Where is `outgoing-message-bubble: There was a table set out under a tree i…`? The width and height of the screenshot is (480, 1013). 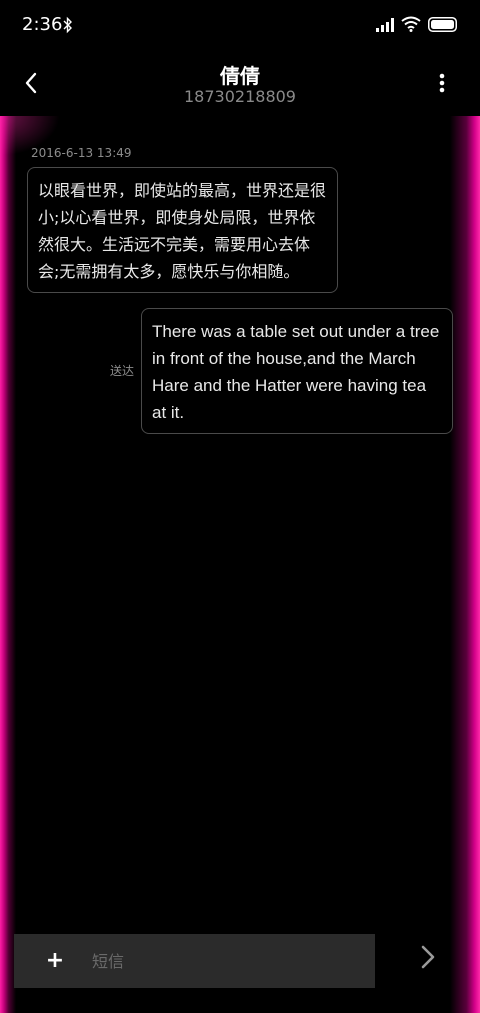 outgoing-message-bubble: There was a table set out under a tree i… is located at coordinates (297, 371).